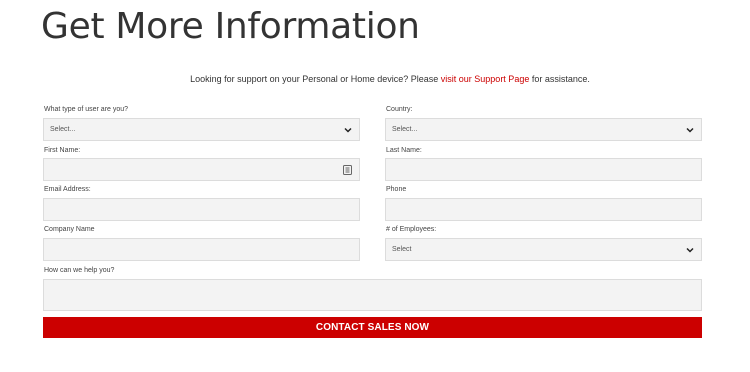 The height and width of the screenshot is (372, 750). I want to click on user-type-label: What type of user are you?, so click(86, 109).